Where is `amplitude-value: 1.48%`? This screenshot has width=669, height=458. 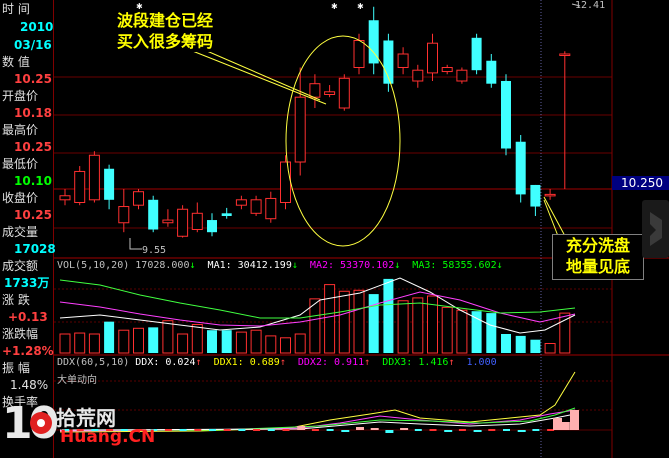
amplitude-value: 1.48% is located at coordinates (29, 385).